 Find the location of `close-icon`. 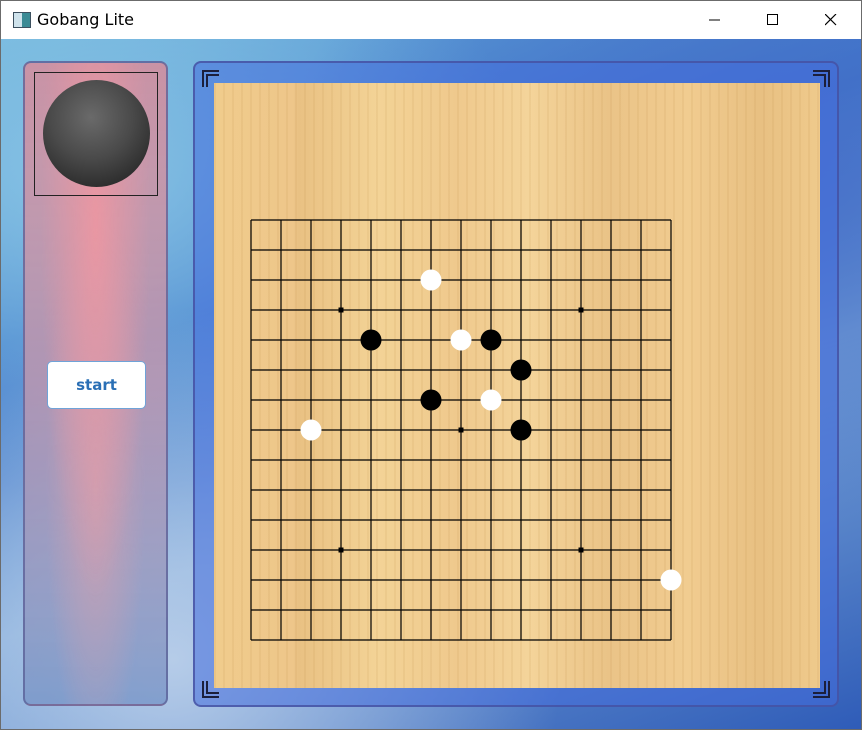

close-icon is located at coordinates (831, 20).